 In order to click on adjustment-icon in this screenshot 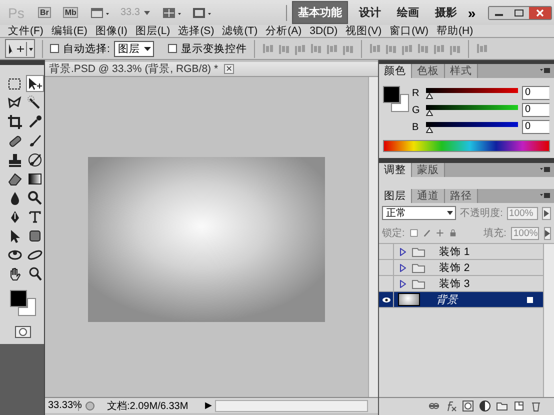, I will do `click(485, 406)`.